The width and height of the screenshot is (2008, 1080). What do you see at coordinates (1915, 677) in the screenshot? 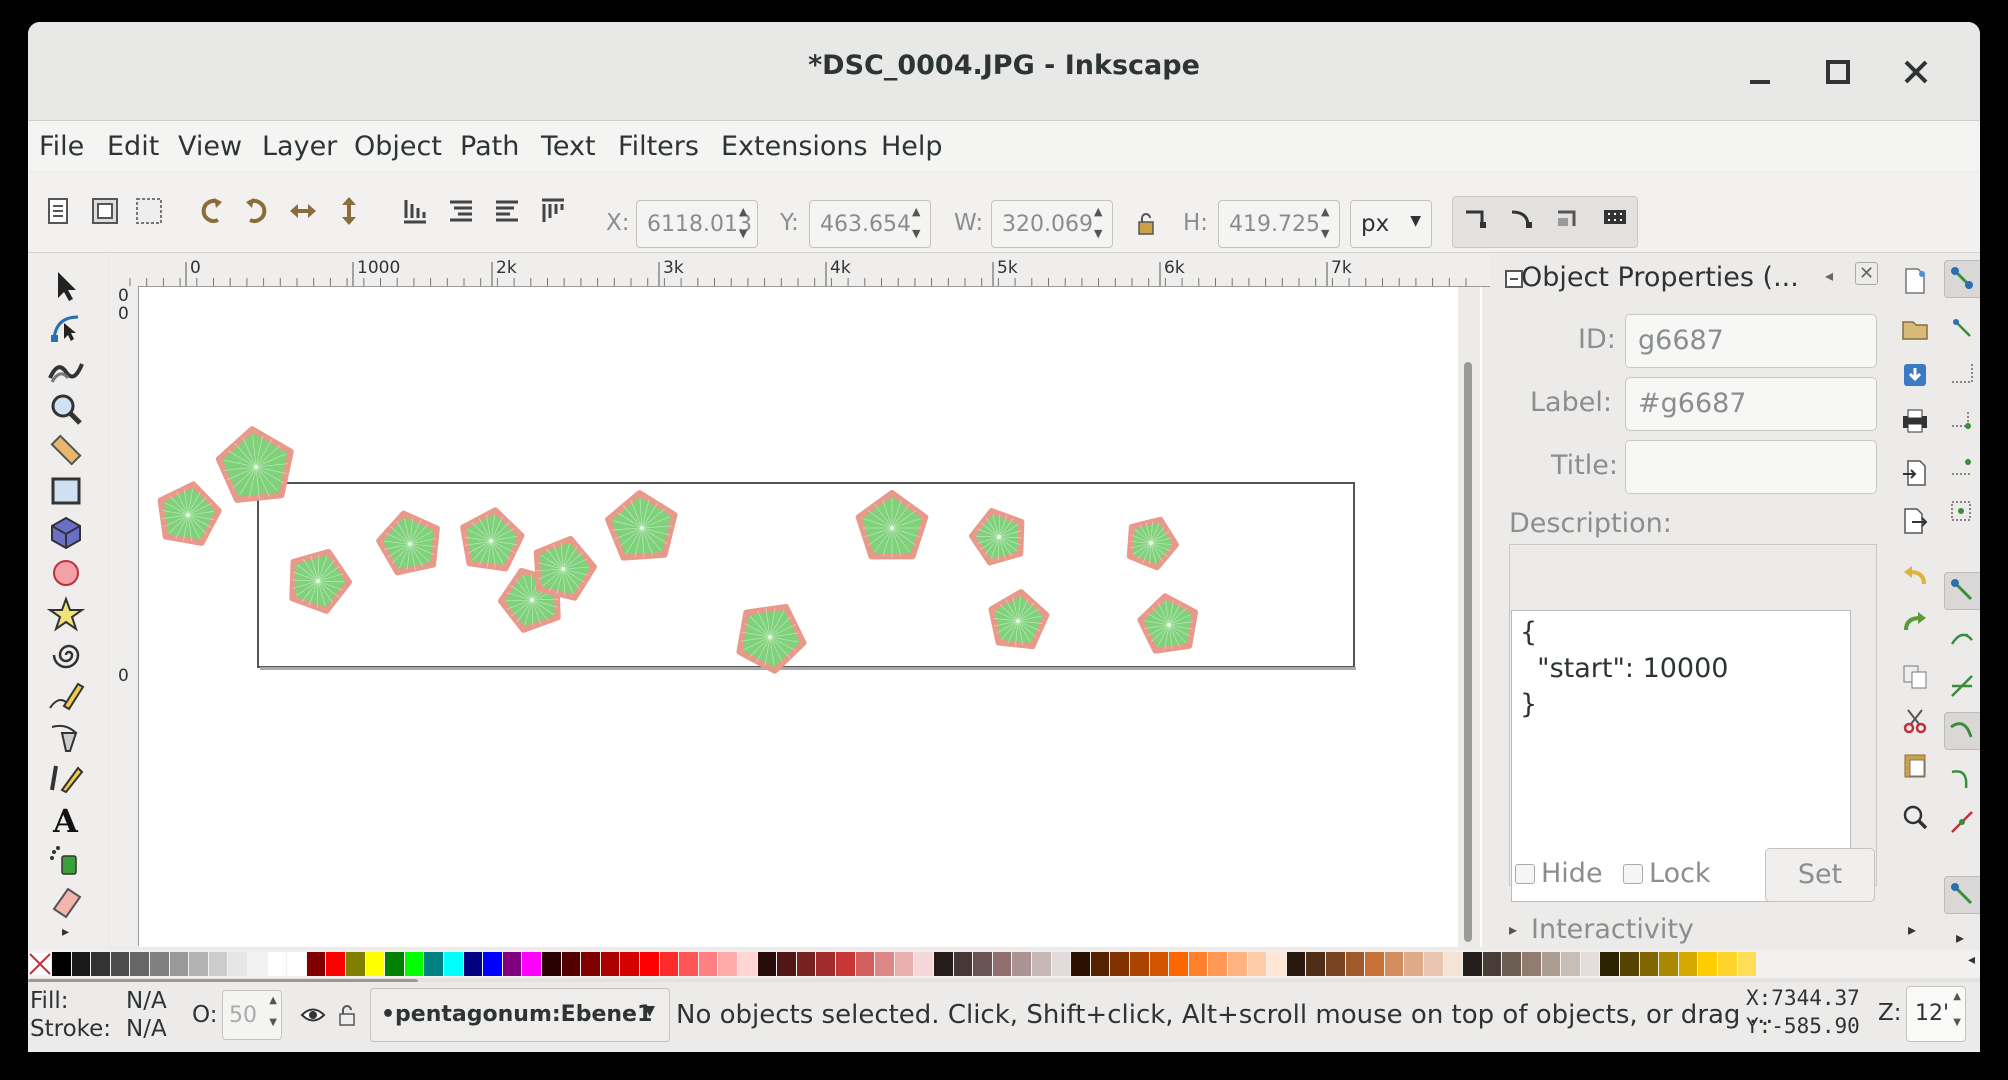
I see `duplicate-icon` at bounding box center [1915, 677].